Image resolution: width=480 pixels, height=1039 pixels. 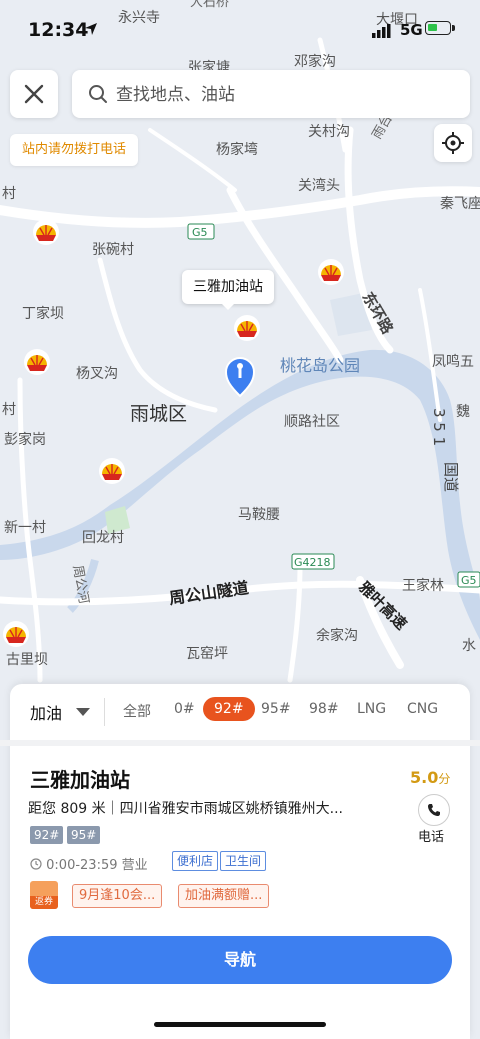 What do you see at coordinates (337, 635) in the screenshot?
I see `place-label: 余家沟` at bounding box center [337, 635].